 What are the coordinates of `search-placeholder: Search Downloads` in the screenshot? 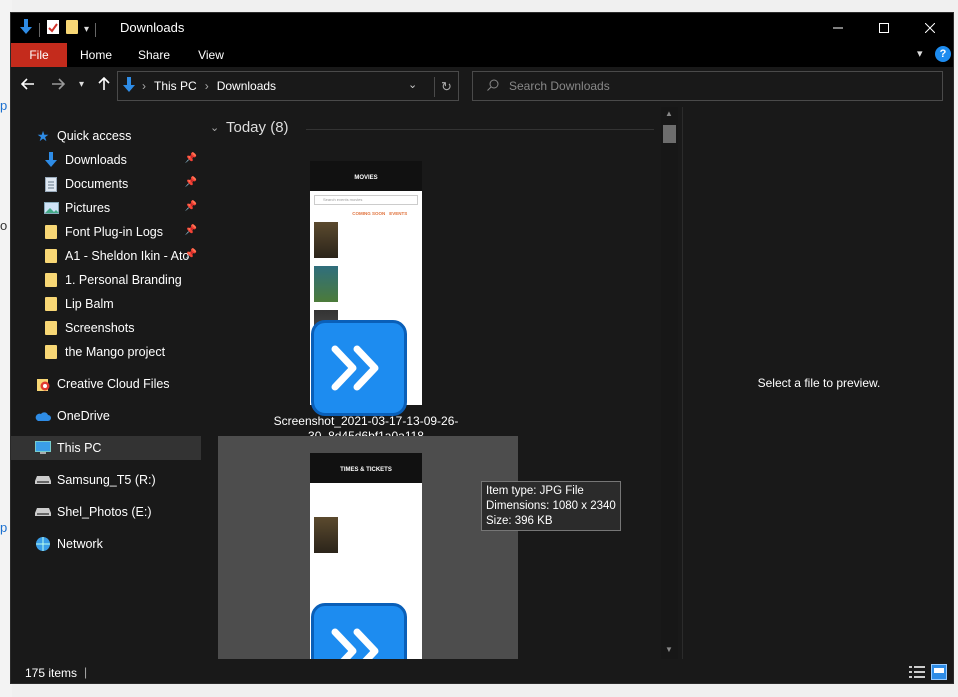 It's located at (559, 86).